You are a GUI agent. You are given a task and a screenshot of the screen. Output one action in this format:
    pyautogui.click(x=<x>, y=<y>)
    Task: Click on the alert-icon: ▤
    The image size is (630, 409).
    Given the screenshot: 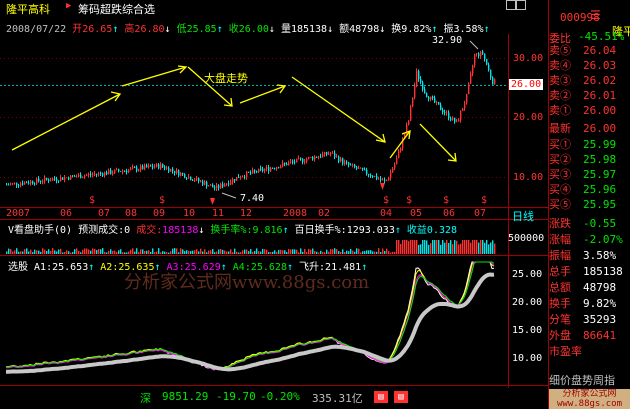 What is the action you would take?
    pyautogui.click(x=381, y=397)
    